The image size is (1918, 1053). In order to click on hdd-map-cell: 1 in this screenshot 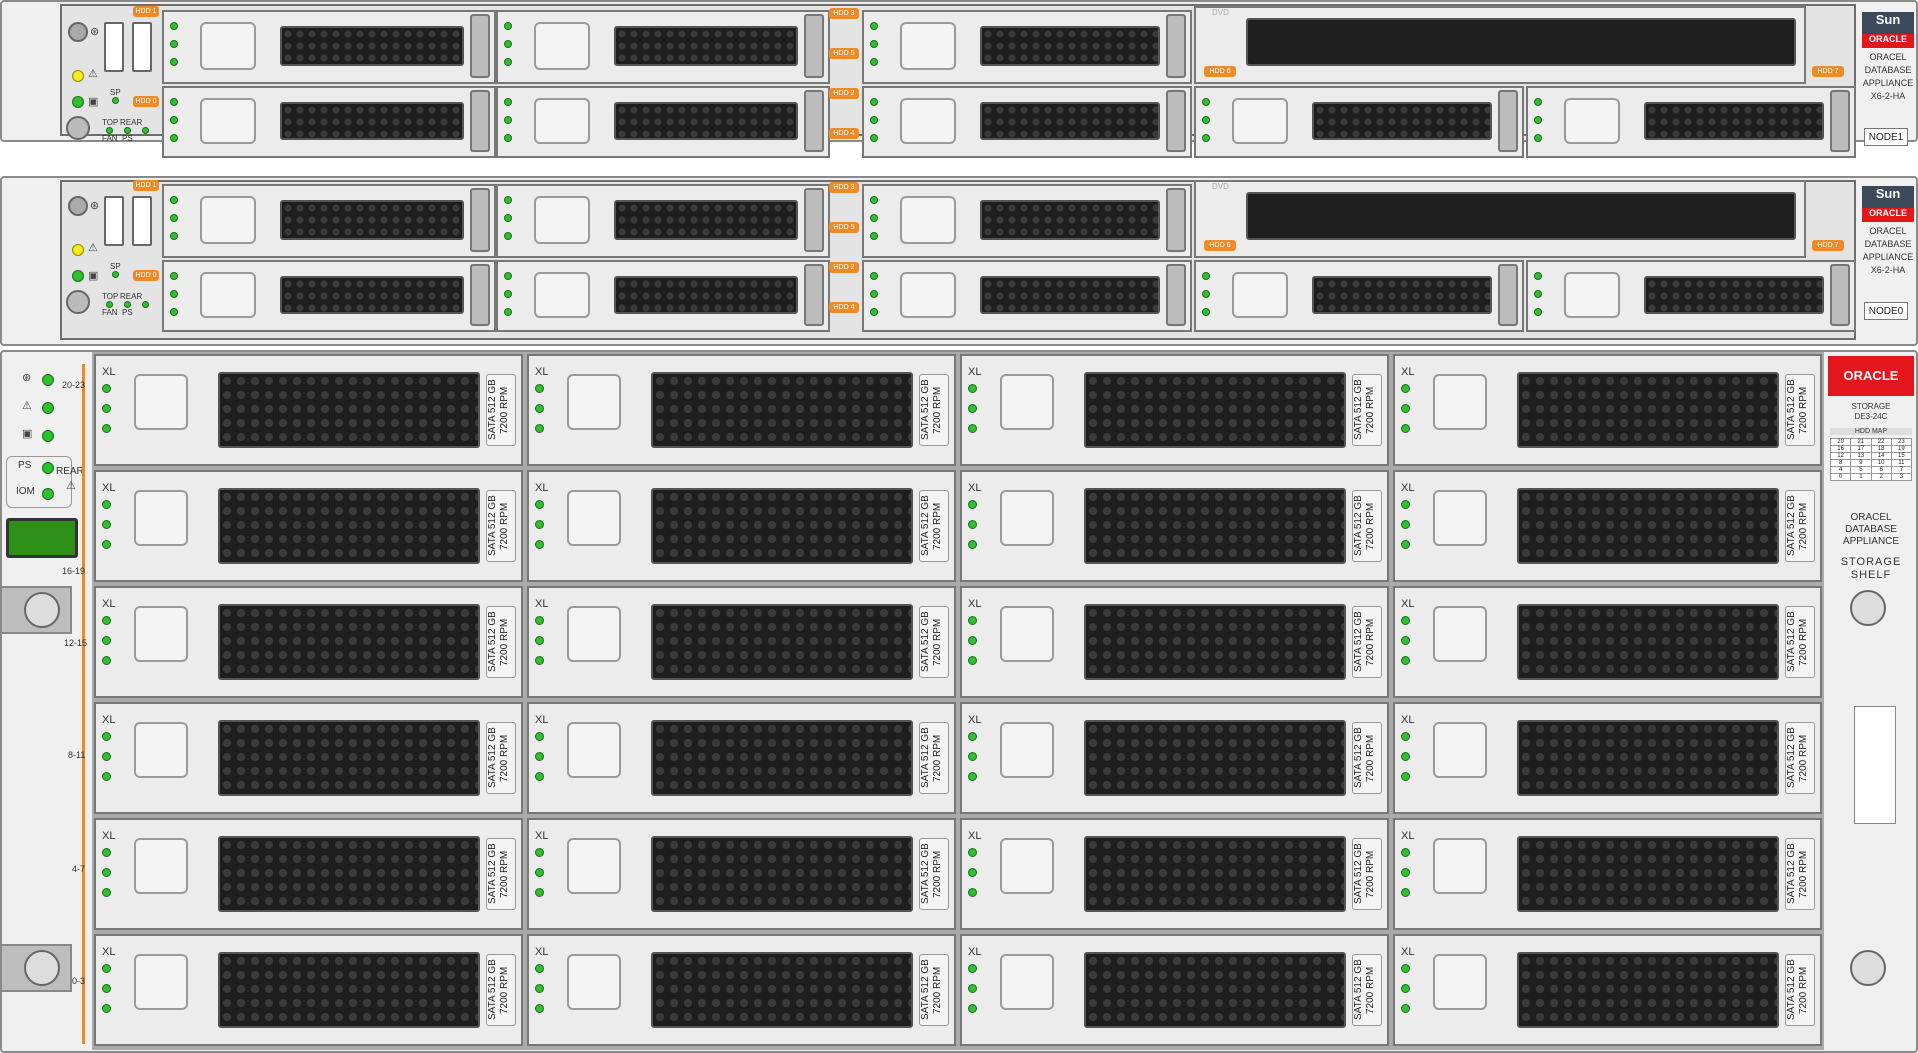, I will do `click(1861, 477)`.